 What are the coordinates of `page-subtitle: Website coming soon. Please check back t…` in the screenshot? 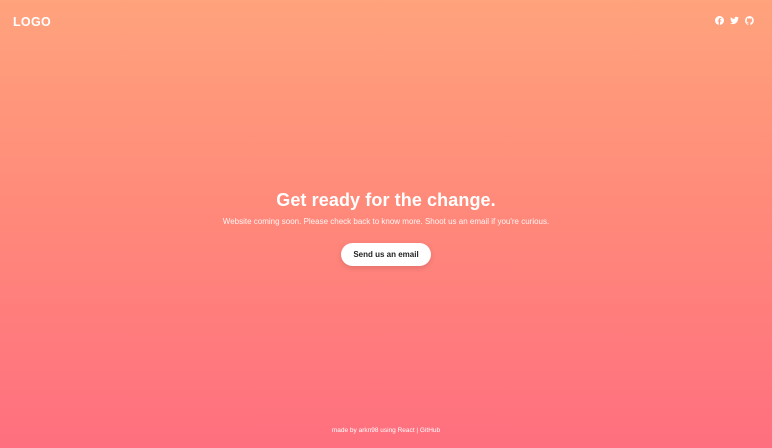 It's located at (386, 221).